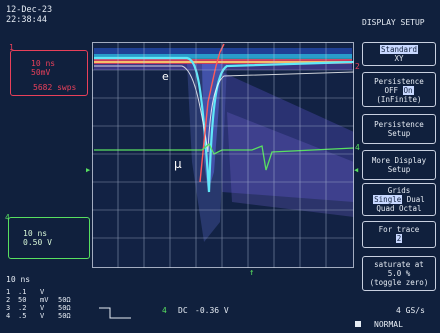 This screenshot has width=440, height=333. What do you see at coordinates (41, 72) in the screenshot?
I see `channel-1-volts: 50mV` at bounding box center [41, 72].